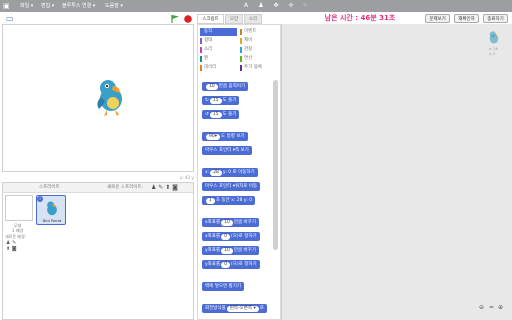  What do you see at coordinates (9, 6) in the screenshot?
I see `app-logo-icon: ▣` at bounding box center [9, 6].